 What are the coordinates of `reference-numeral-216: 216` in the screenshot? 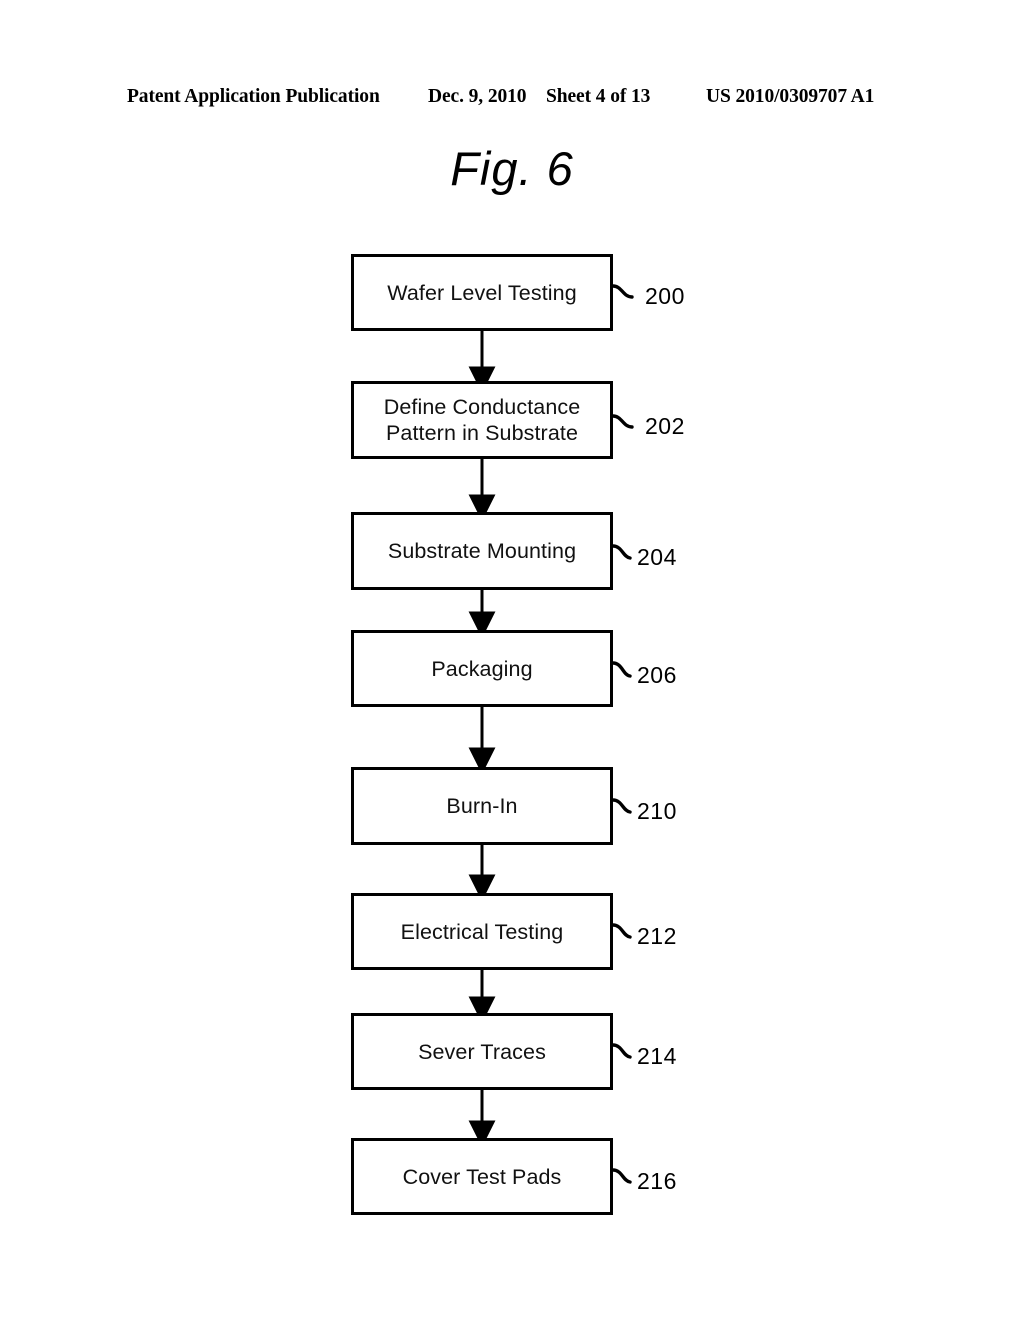 It's located at (657, 1181).